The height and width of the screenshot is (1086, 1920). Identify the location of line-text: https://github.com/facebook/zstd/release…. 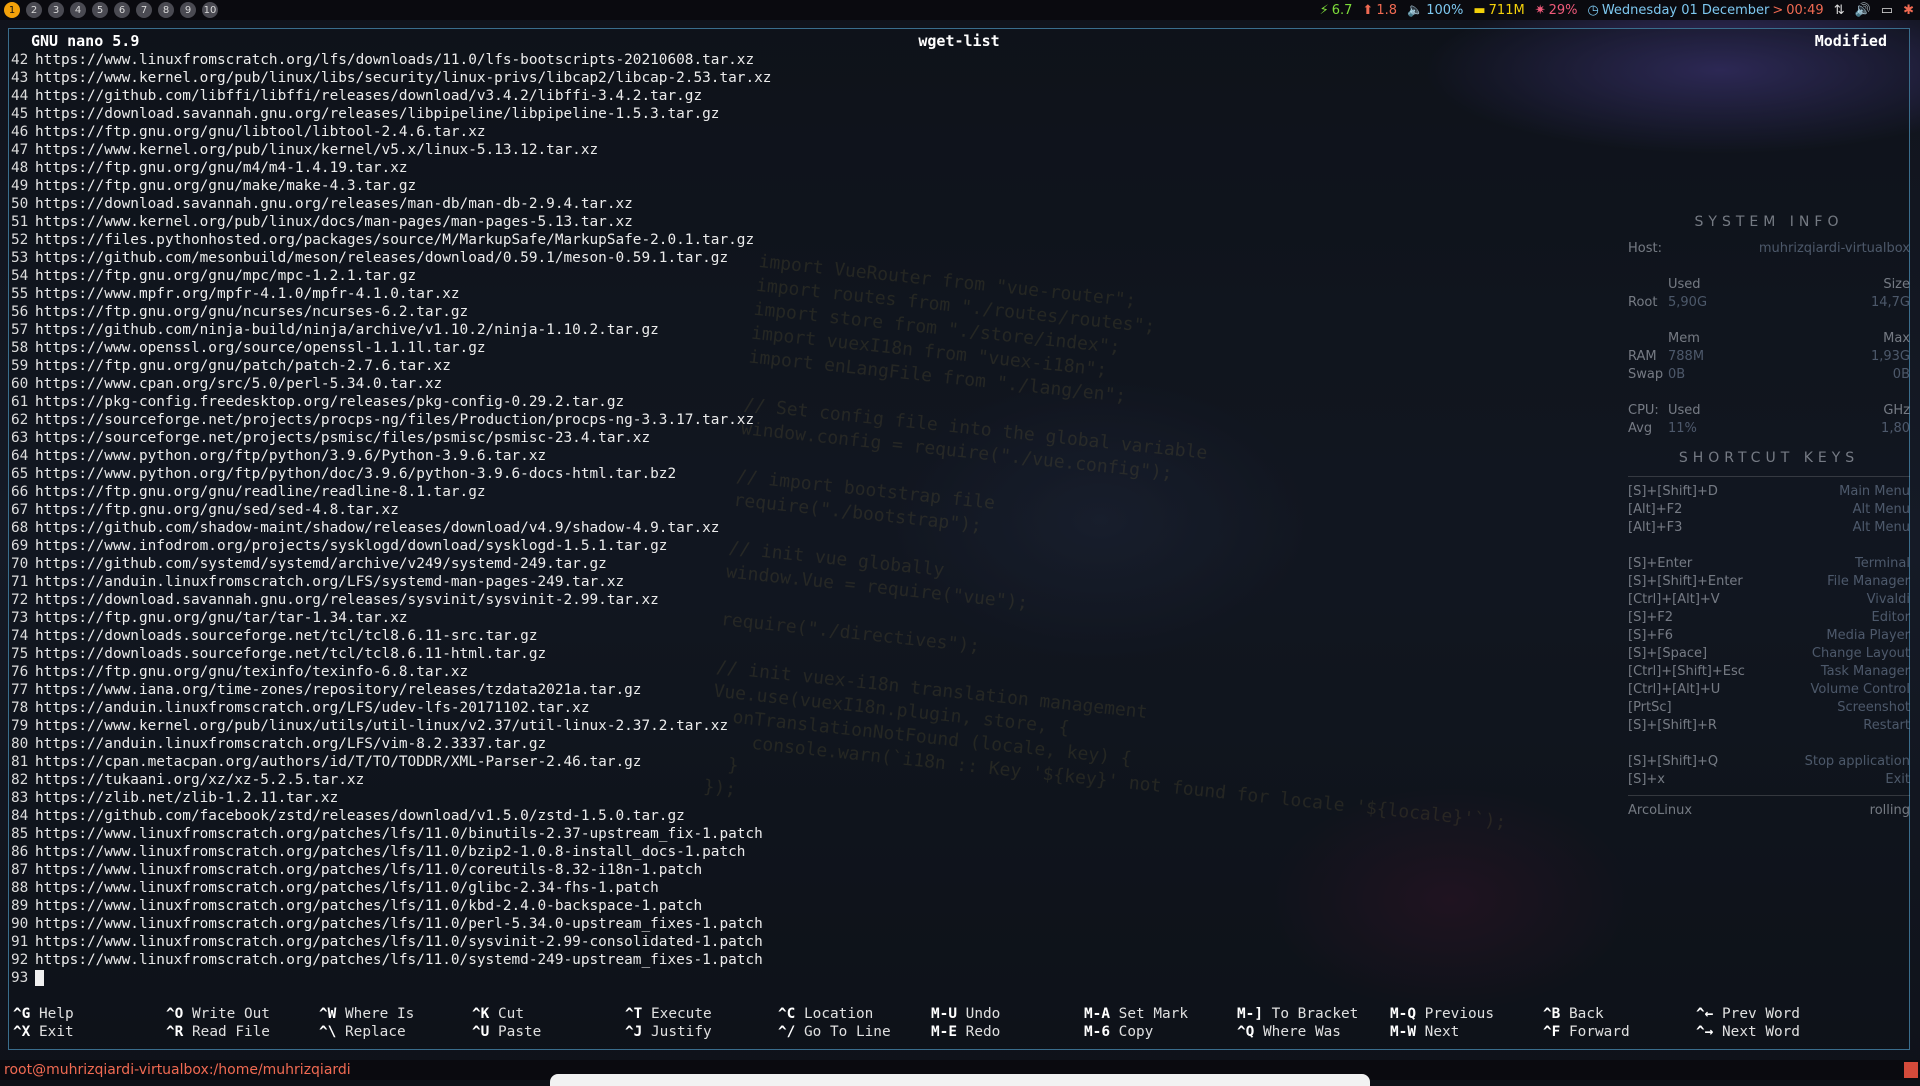
(360, 816).